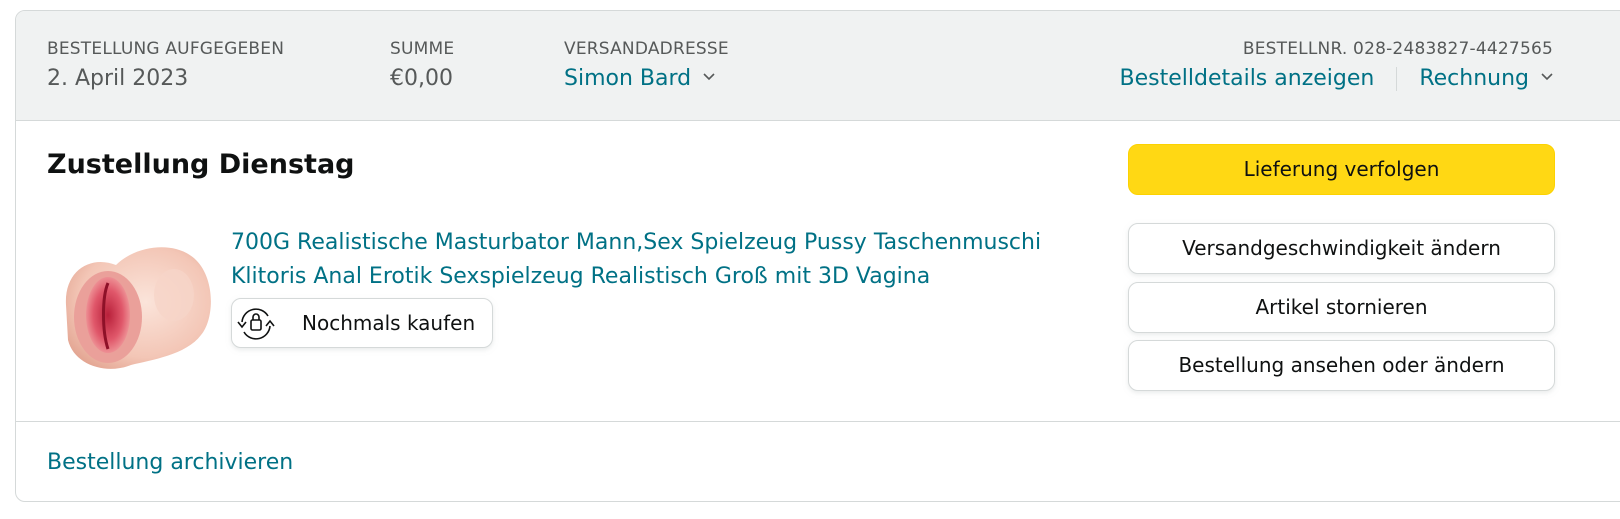  What do you see at coordinates (1247, 78) in the screenshot?
I see `order-details-link: Bestelldetails anzeigen` at bounding box center [1247, 78].